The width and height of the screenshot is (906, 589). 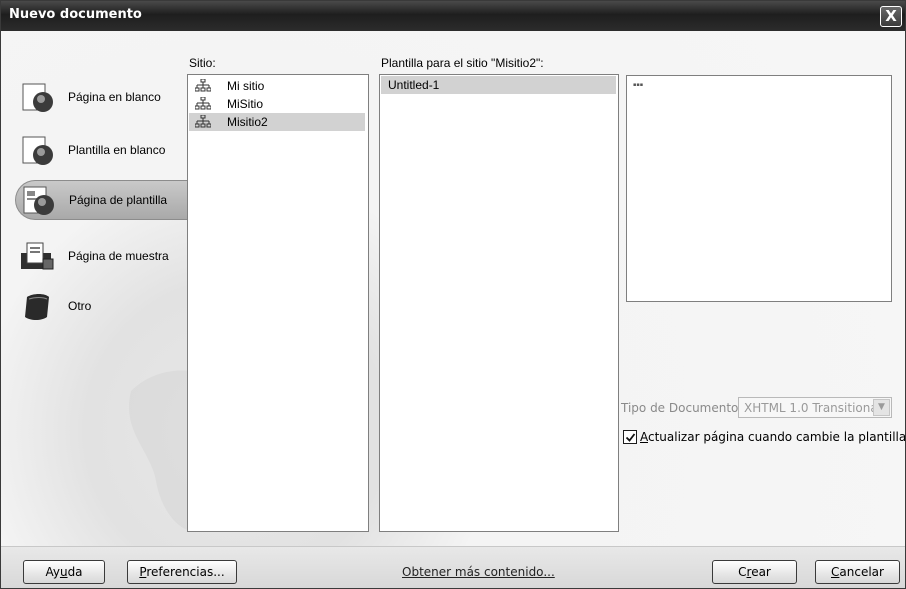 What do you see at coordinates (117, 150) in the screenshot?
I see `category-label: Plantilla en blanco` at bounding box center [117, 150].